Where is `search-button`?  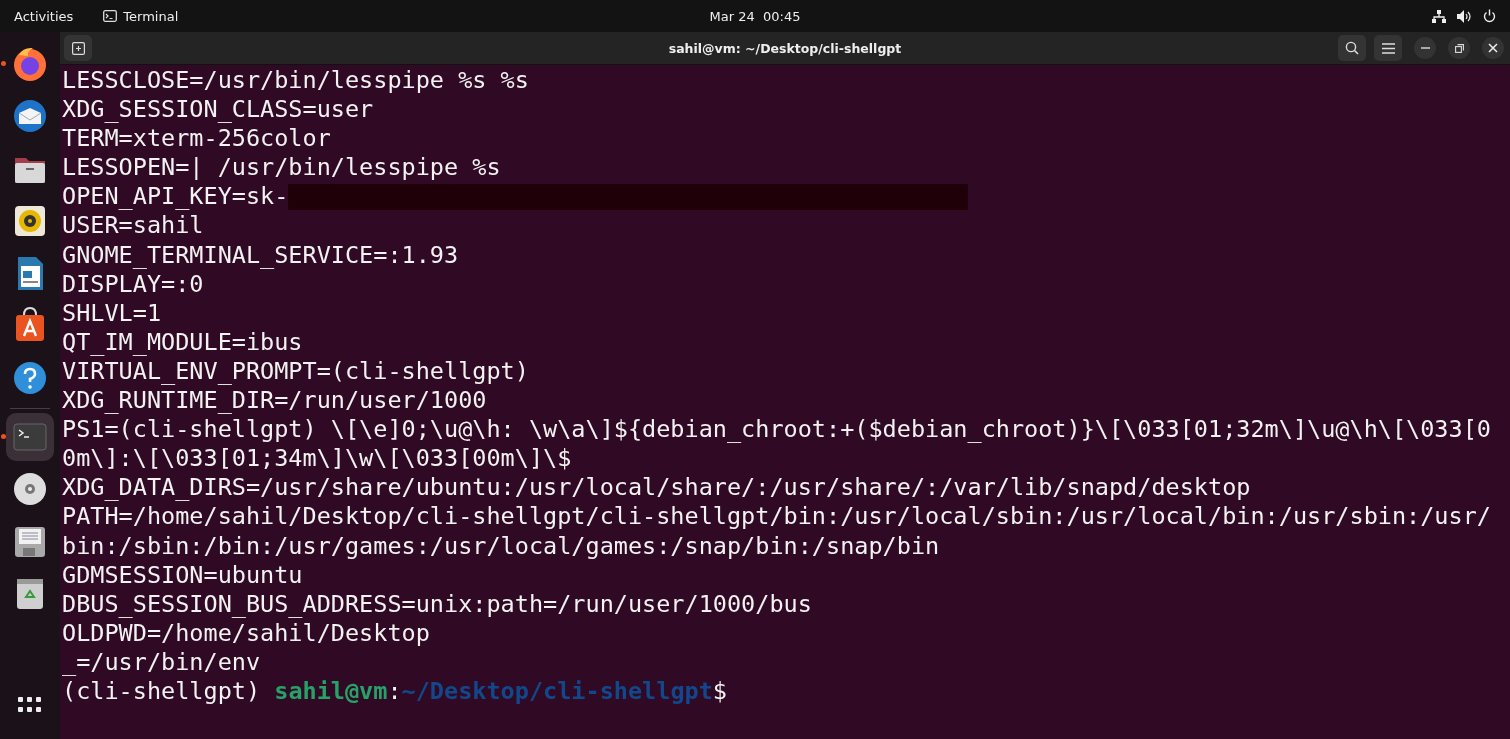
search-button is located at coordinates (1352, 48).